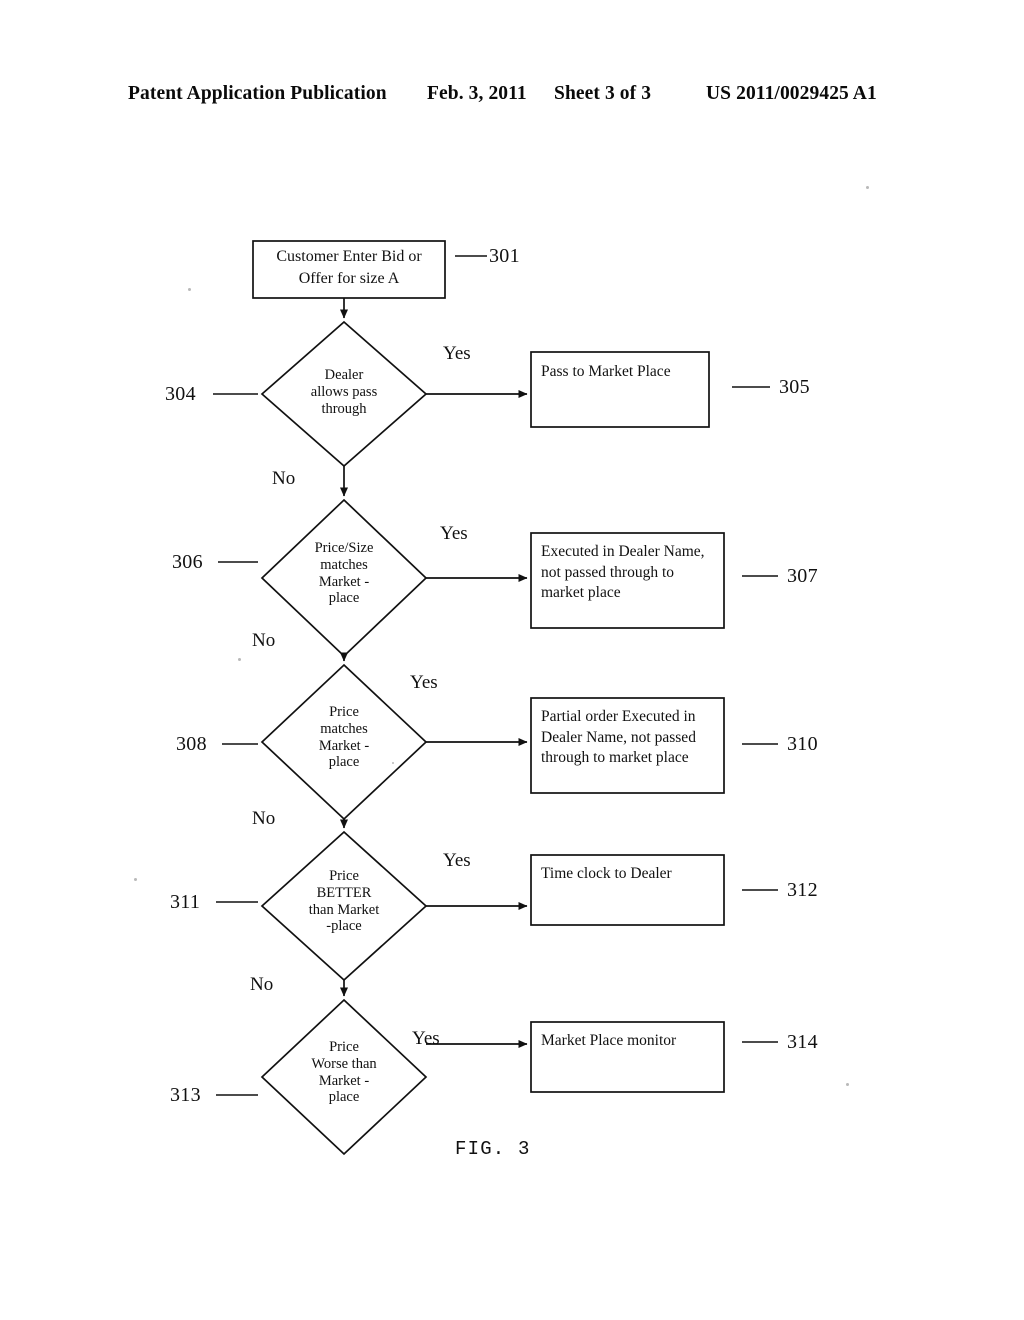  I want to click on node-308-shape, so click(344, 742).